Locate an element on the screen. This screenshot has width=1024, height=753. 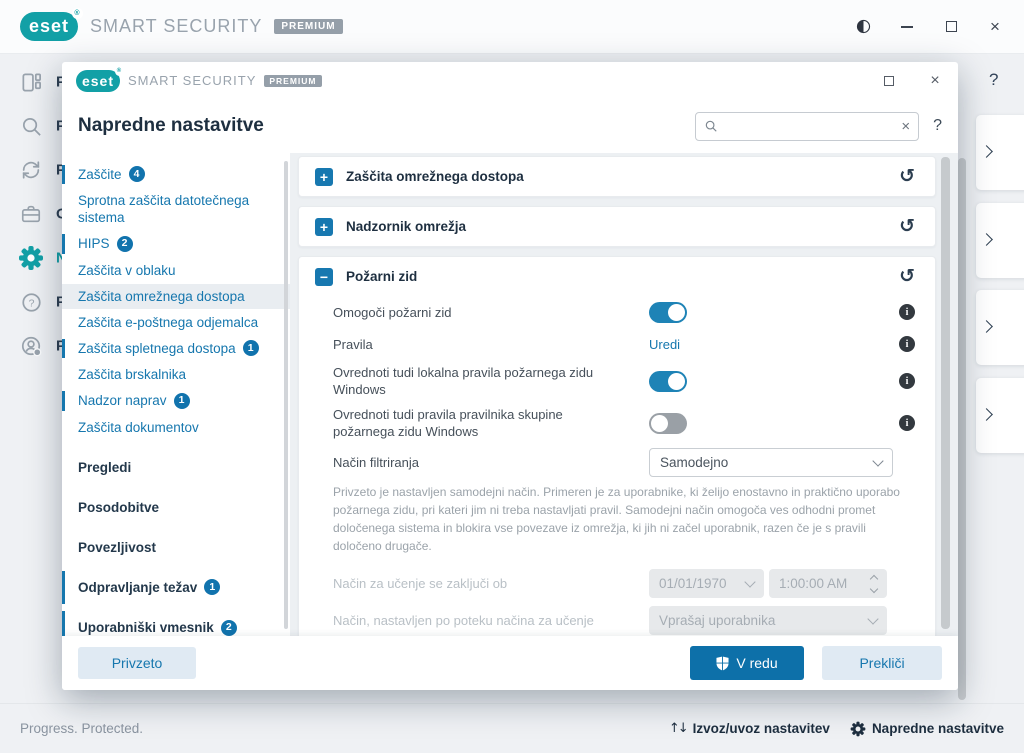
time-value: 1:00:00 AM is located at coordinates (813, 583).